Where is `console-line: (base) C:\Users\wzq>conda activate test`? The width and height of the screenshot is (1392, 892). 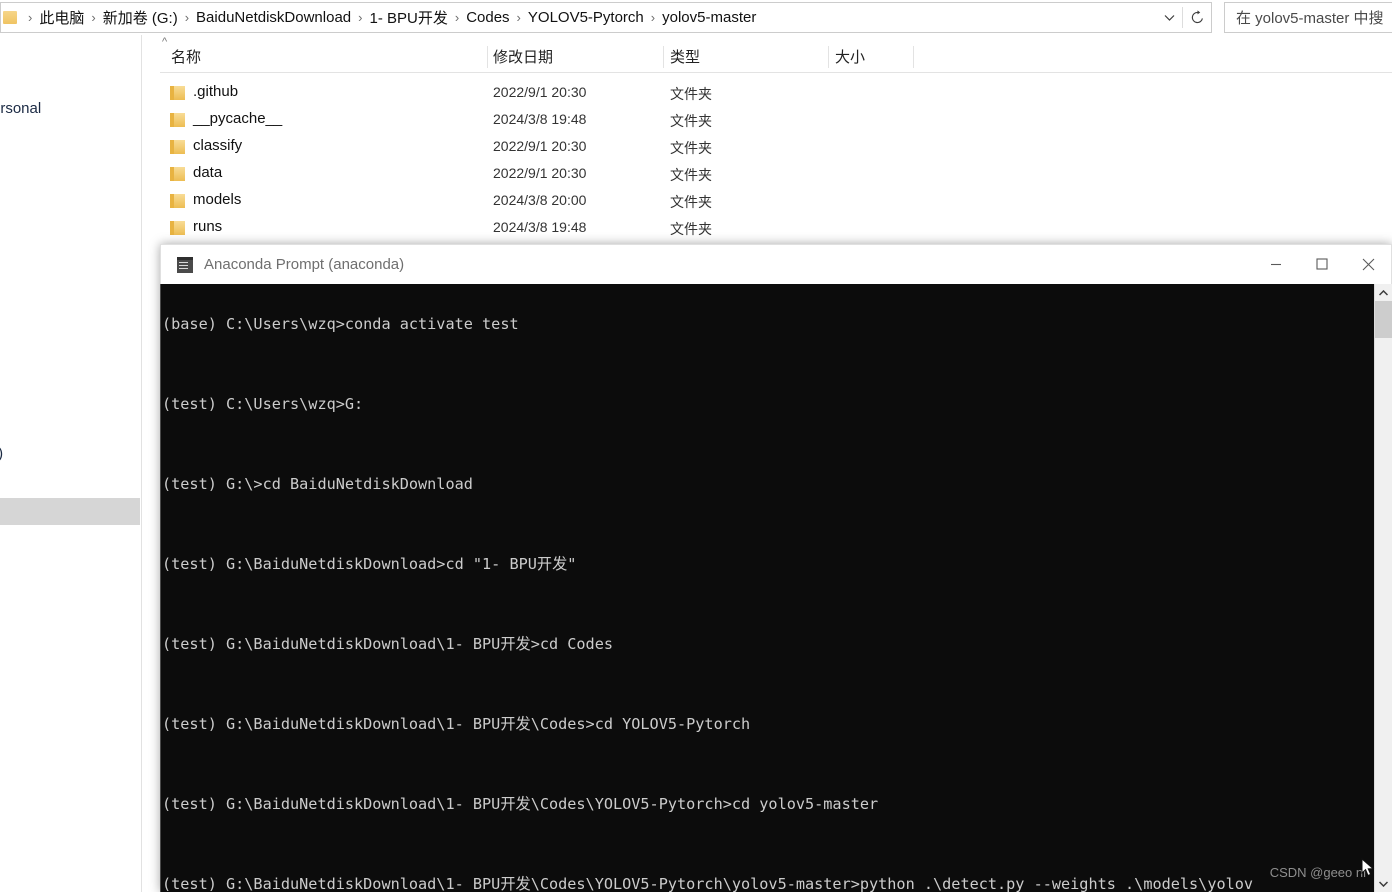 console-line: (base) C:\Users\wzq>conda activate test is located at coordinates (340, 324).